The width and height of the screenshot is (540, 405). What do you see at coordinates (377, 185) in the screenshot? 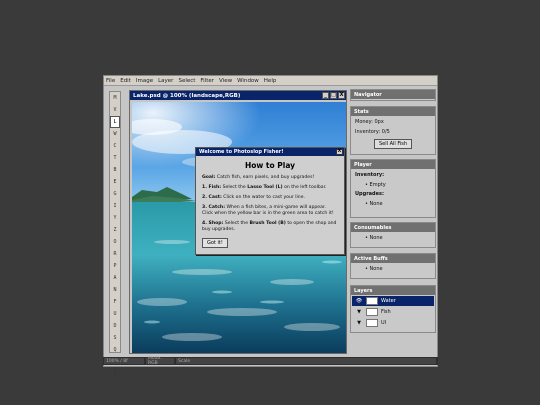
I see `player-inventory-value: Empty` at bounding box center [377, 185].